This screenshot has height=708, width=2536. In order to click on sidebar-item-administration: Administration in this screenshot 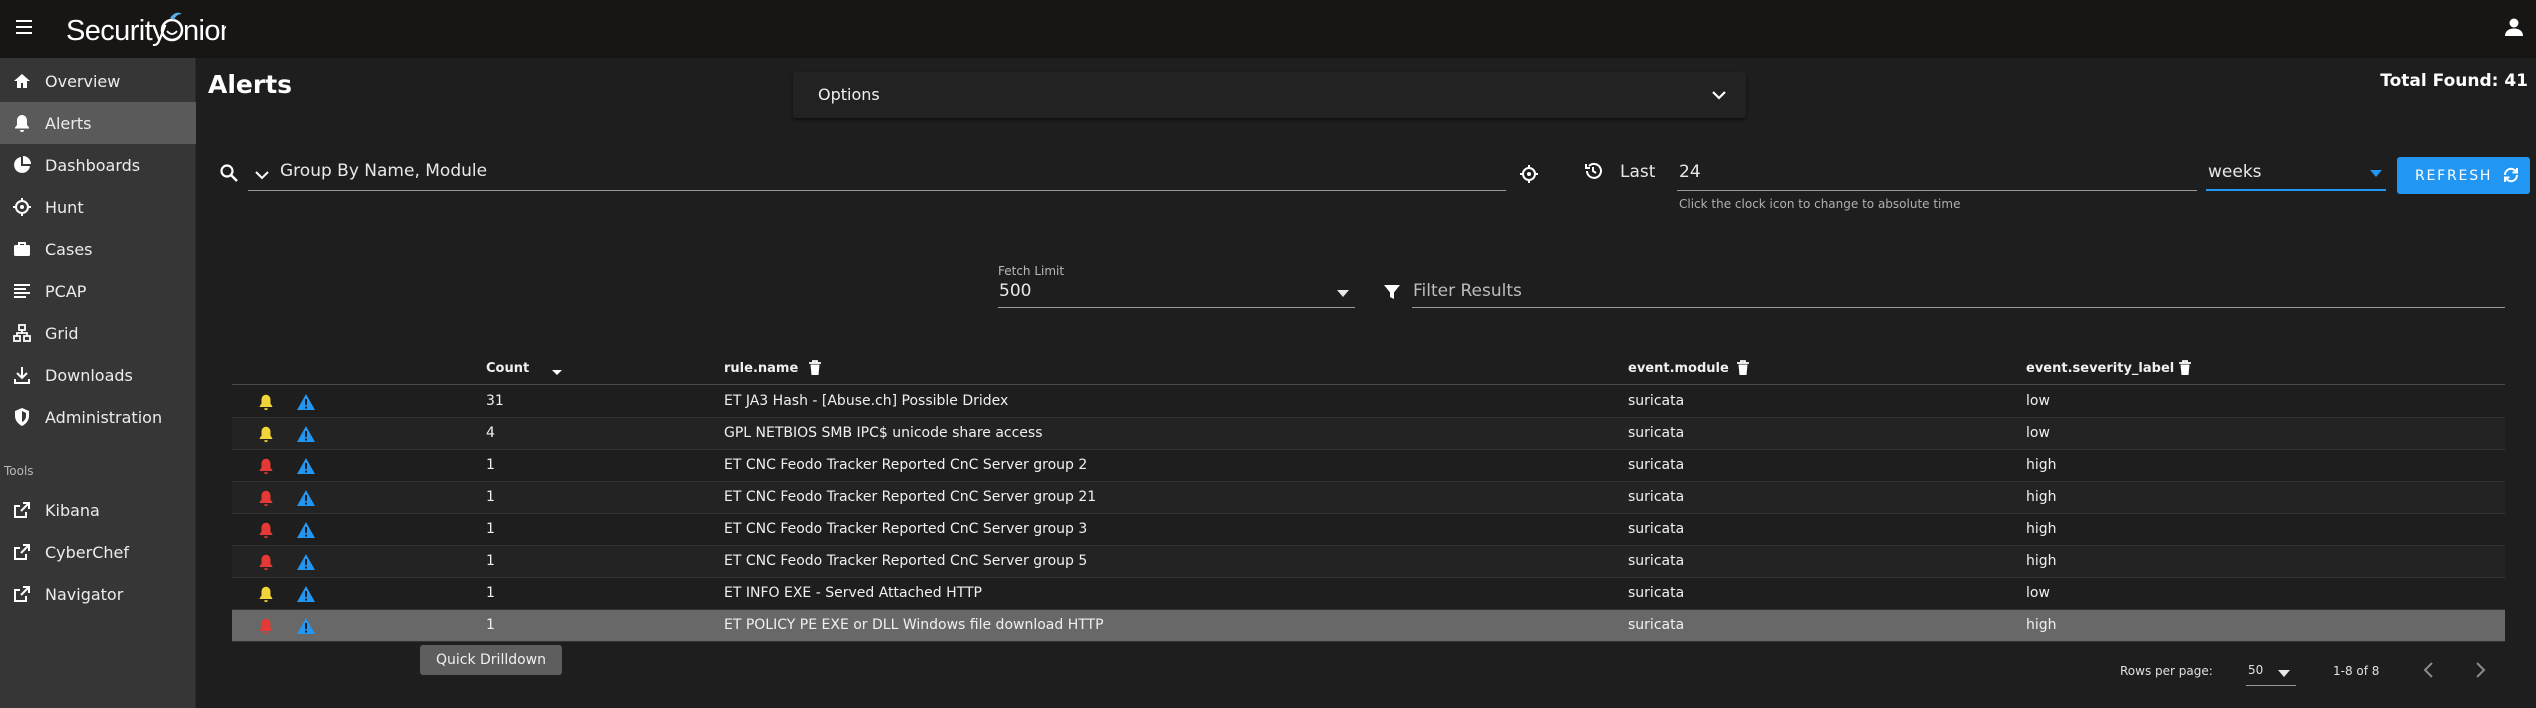, I will do `click(98, 417)`.